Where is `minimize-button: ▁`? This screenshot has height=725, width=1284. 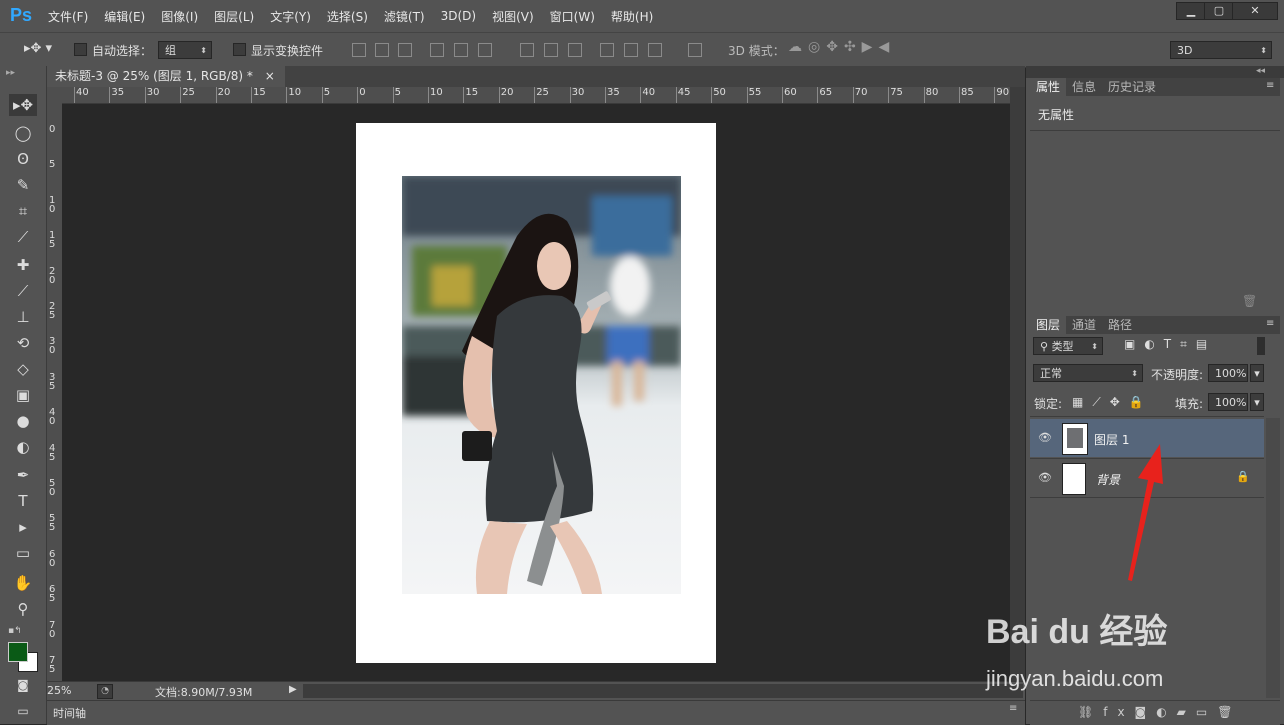
minimize-button: ▁ is located at coordinates (1191, 11).